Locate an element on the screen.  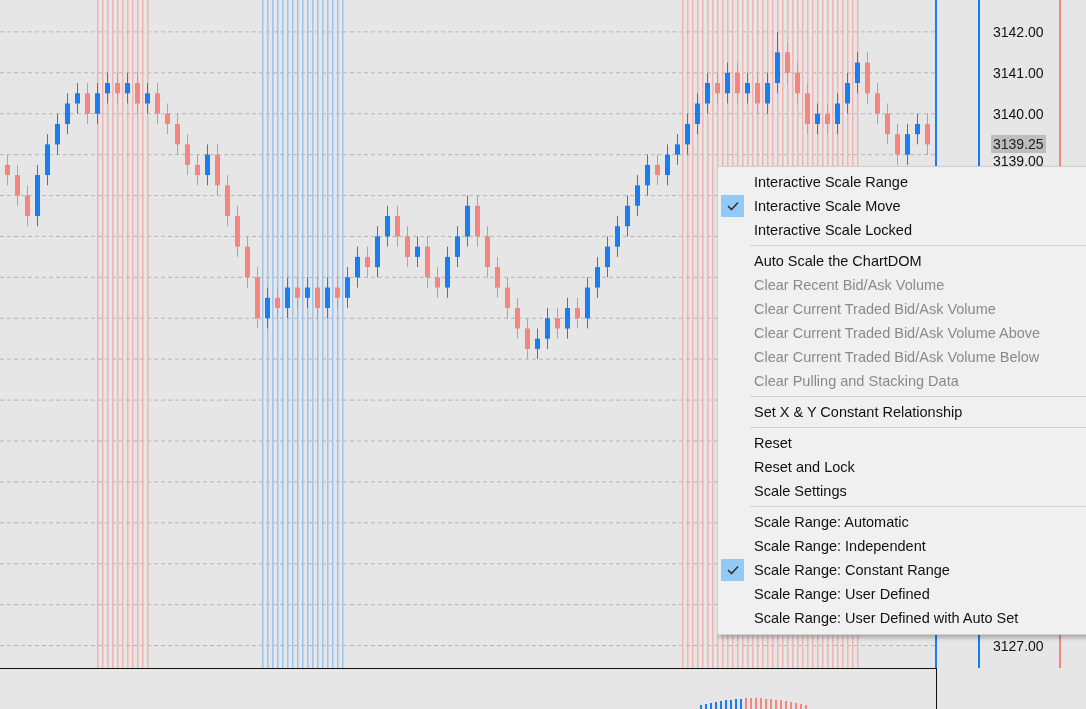
menu-item: Scale Range: Automatic is located at coordinates (902, 522).